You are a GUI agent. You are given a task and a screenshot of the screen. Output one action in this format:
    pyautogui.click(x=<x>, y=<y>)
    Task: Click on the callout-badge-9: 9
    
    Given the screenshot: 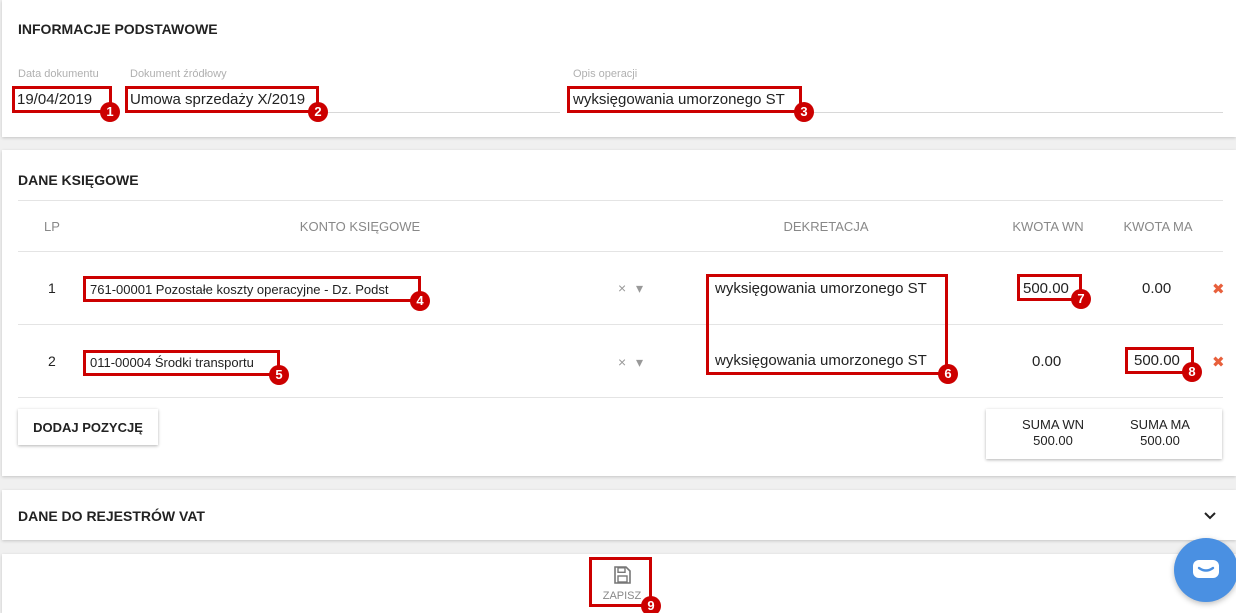 What is the action you would take?
    pyautogui.click(x=651, y=604)
    